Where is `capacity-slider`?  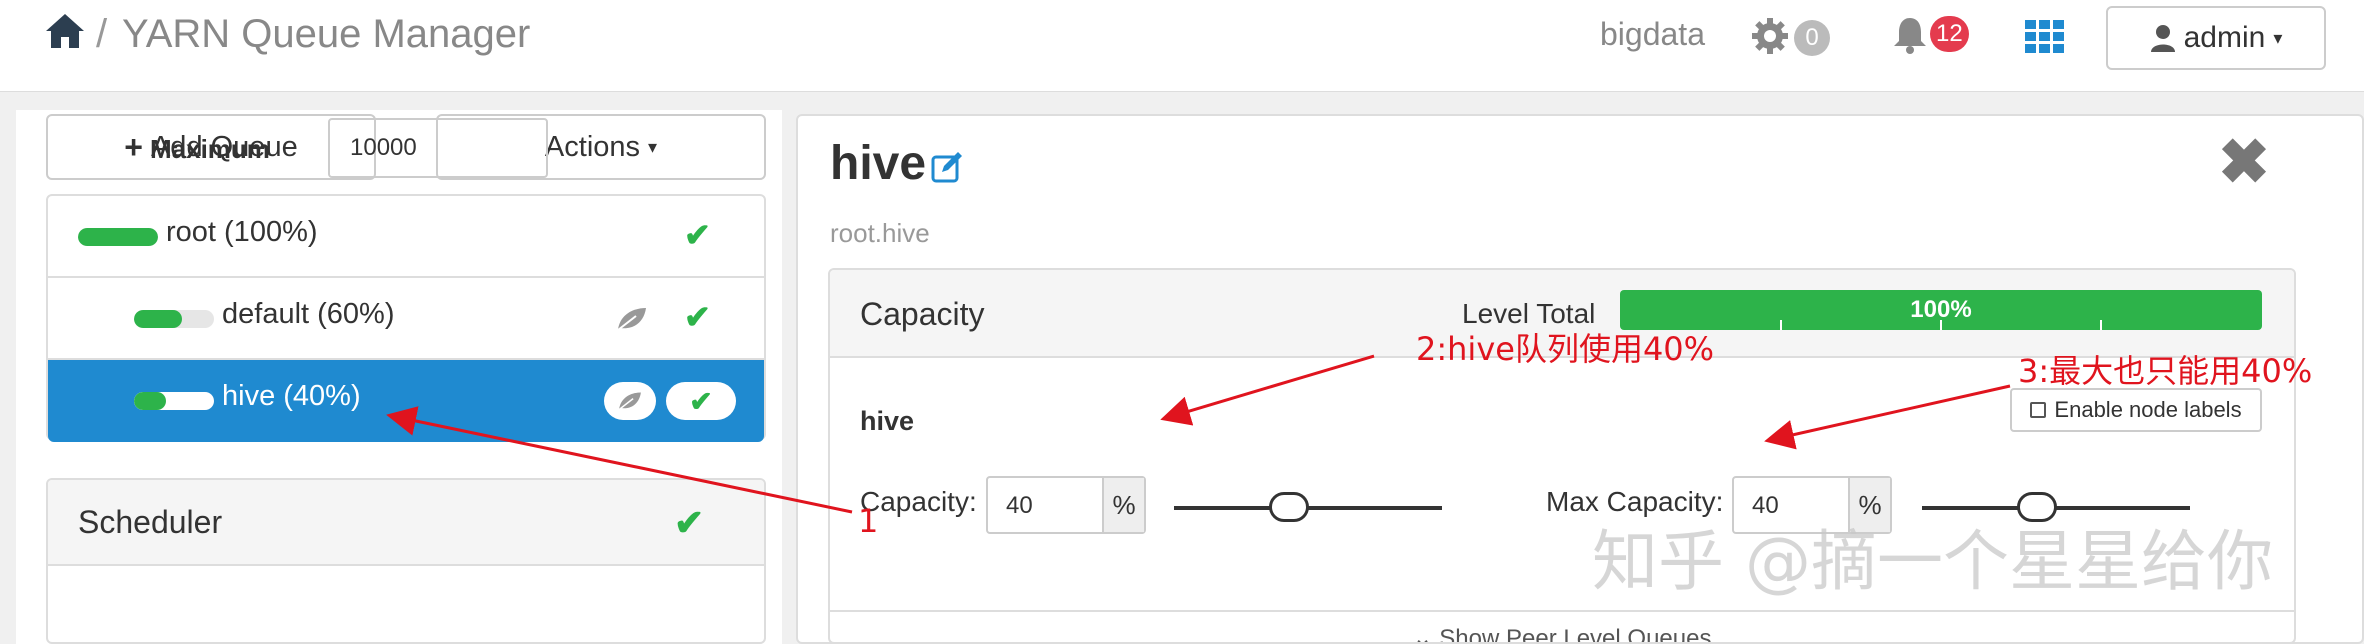 capacity-slider is located at coordinates (1308, 507).